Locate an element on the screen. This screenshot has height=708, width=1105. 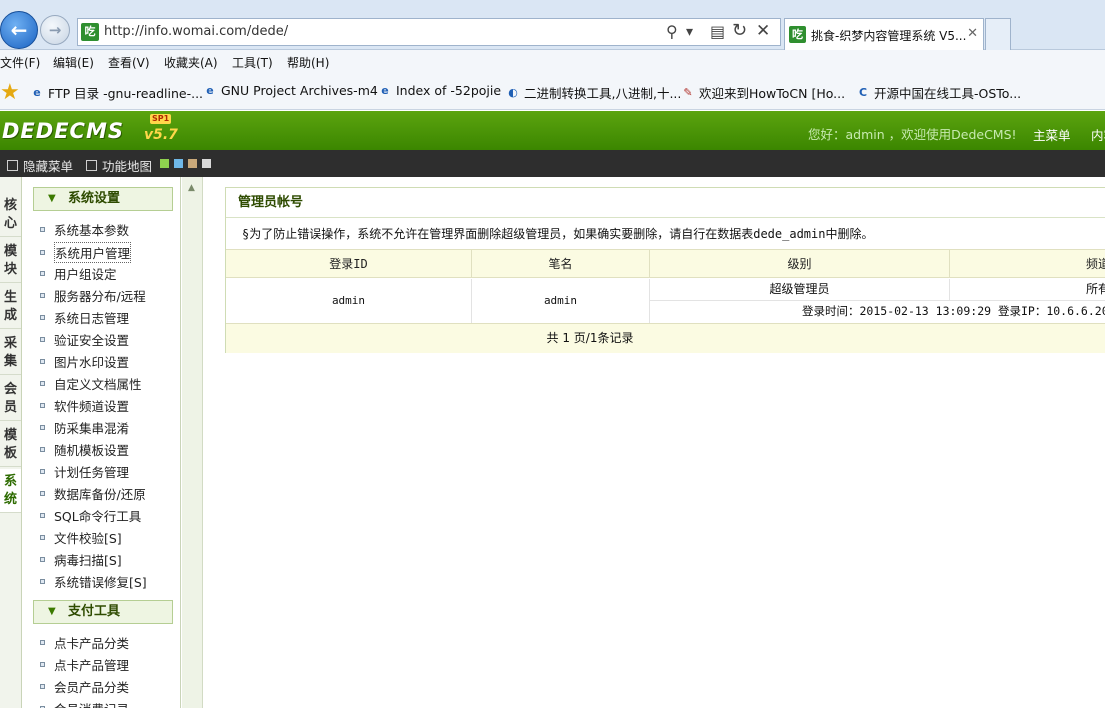
welcome-text: 您好：admin ，欢迎使用DedeCMS! is located at coordinates (912, 134).